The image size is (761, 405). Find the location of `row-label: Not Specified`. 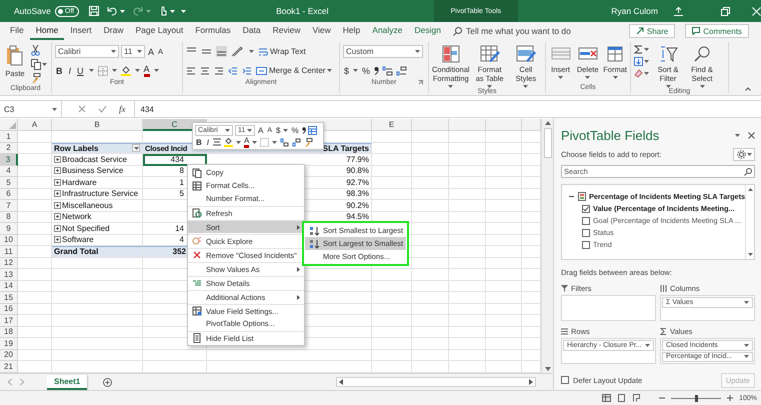

row-label: Not Specified is located at coordinates (86, 228).